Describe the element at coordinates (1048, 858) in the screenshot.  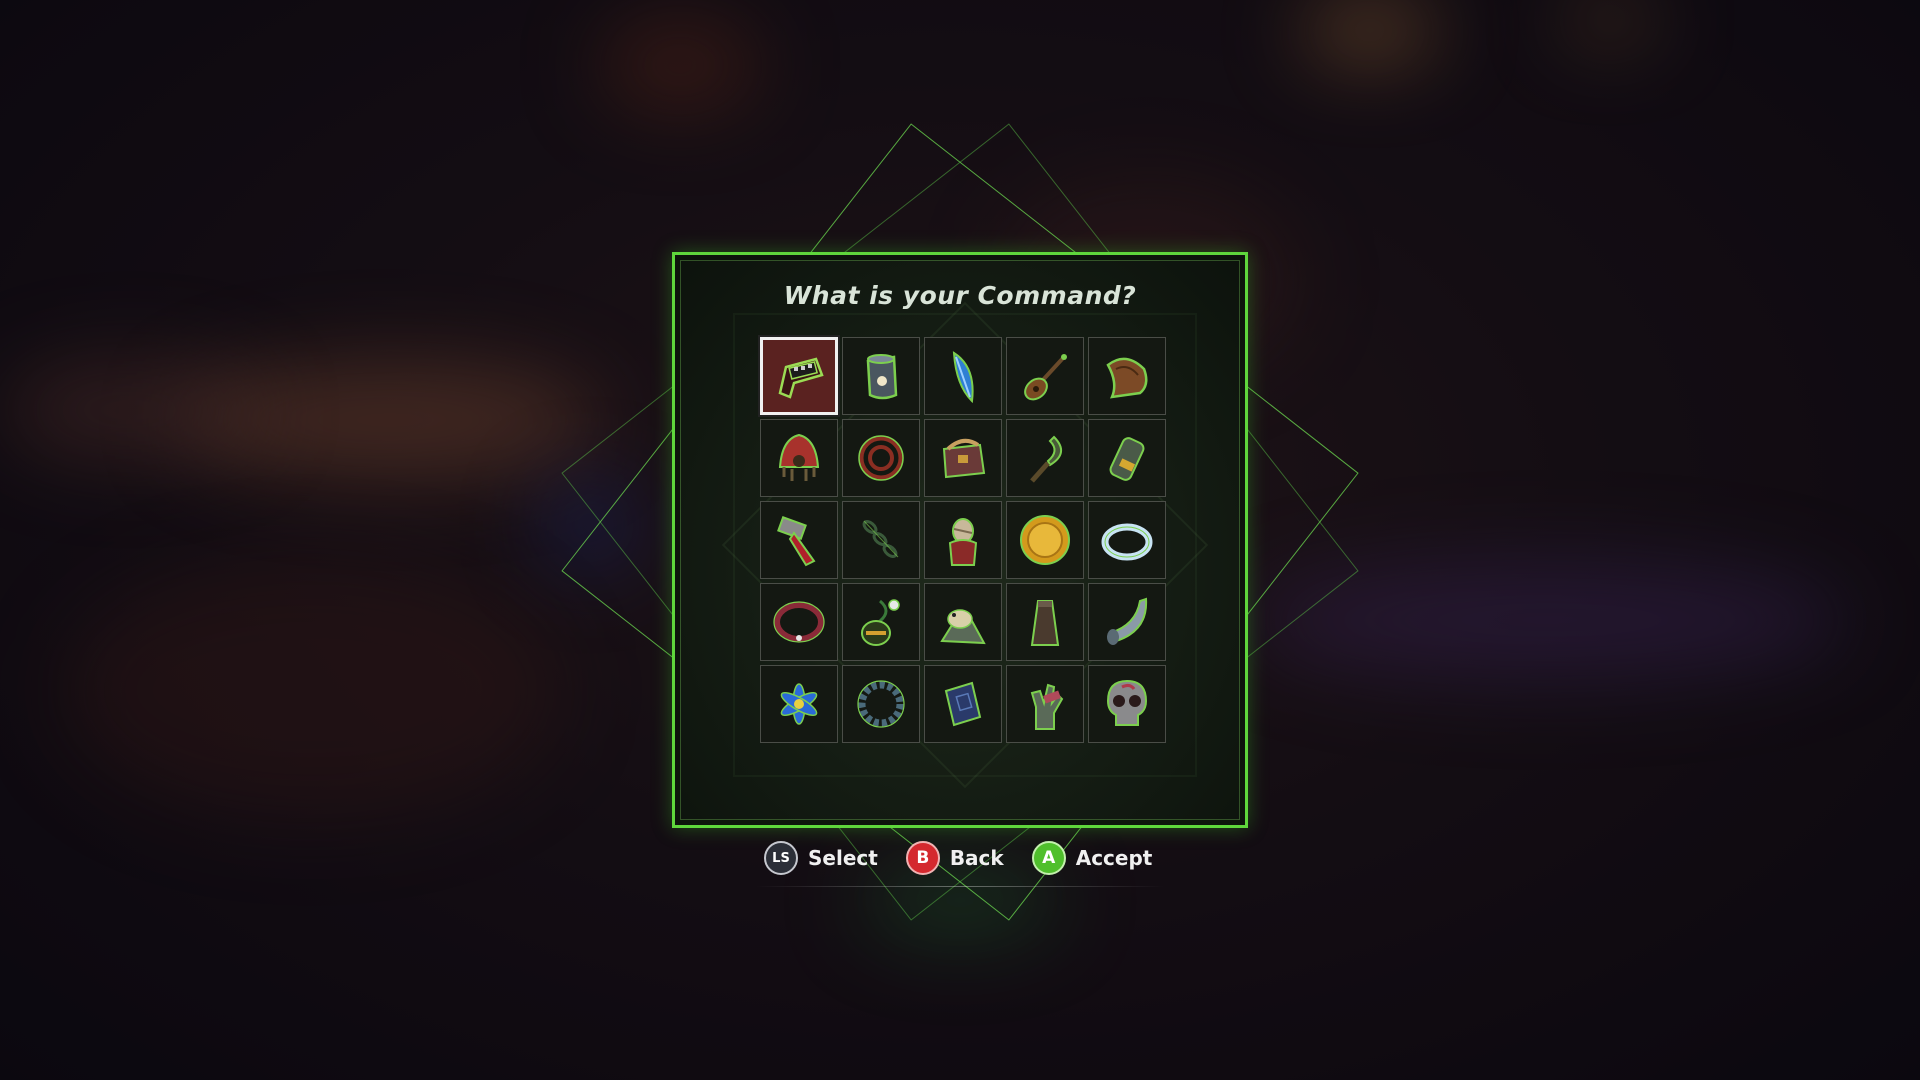
I see `a-button-icon: A` at that location.